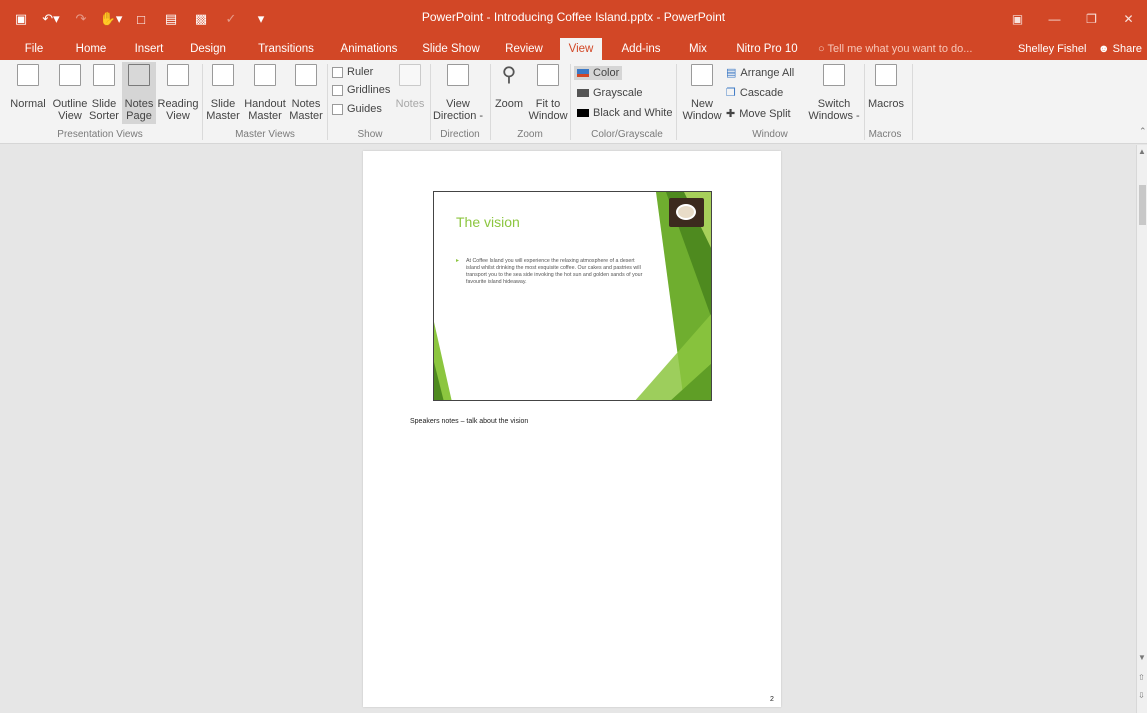  What do you see at coordinates (231, 19) in the screenshot?
I see `spelling-icon: ✓` at bounding box center [231, 19].